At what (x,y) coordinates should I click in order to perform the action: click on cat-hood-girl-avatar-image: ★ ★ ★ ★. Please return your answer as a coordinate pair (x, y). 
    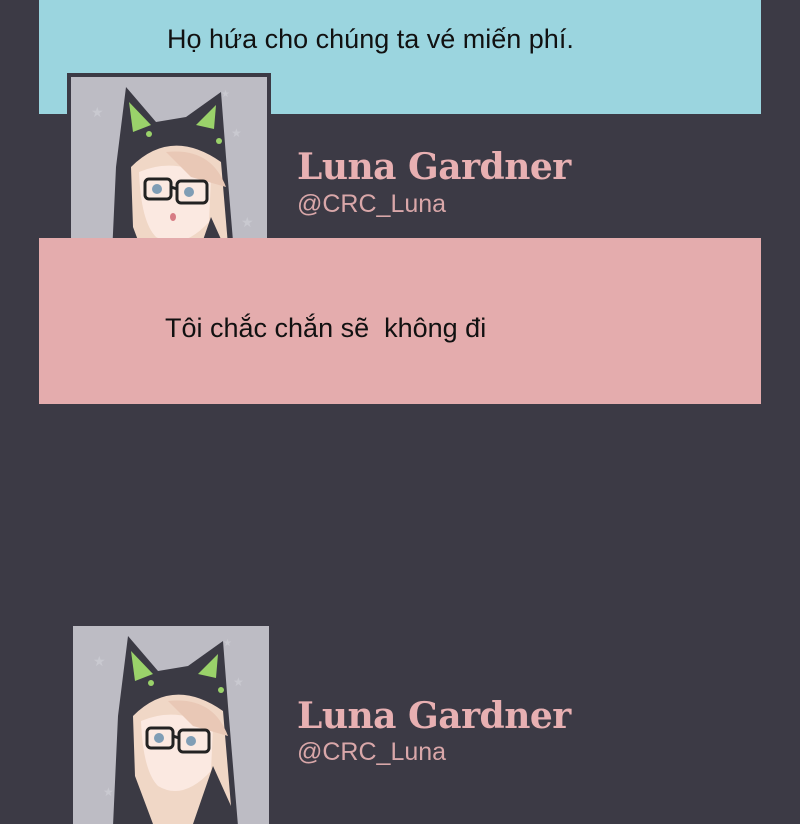
    Looking at the image, I should click on (171, 725).